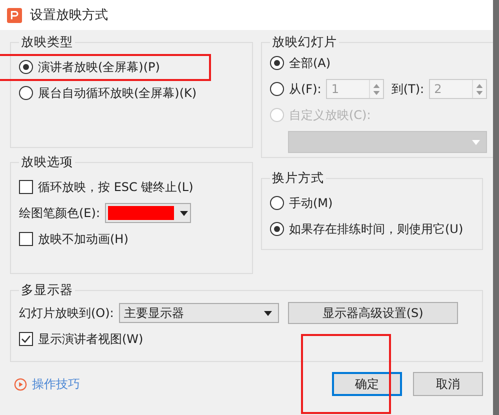  Describe the element at coordinates (246, 339) in the screenshot. I see `checkbox-option: 显示演讲者视图(W)` at that location.